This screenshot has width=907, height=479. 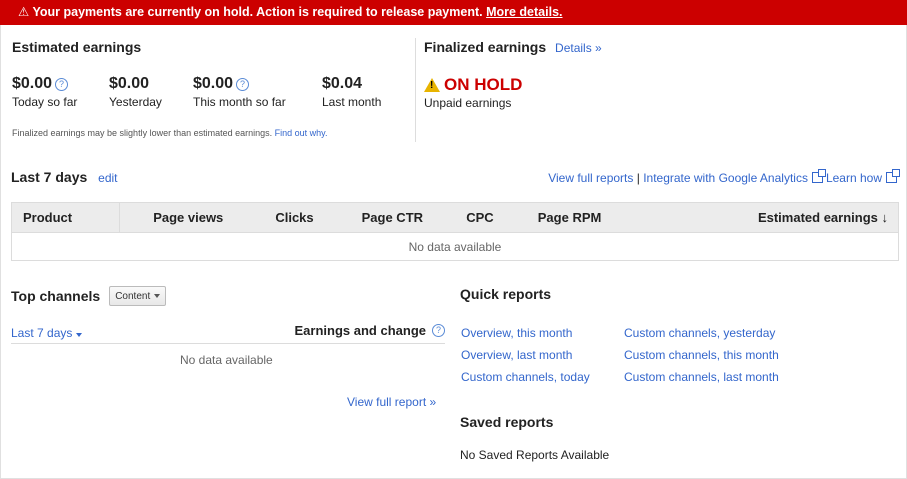 What do you see at coordinates (65, 217) in the screenshot?
I see `col-product: Product` at bounding box center [65, 217].